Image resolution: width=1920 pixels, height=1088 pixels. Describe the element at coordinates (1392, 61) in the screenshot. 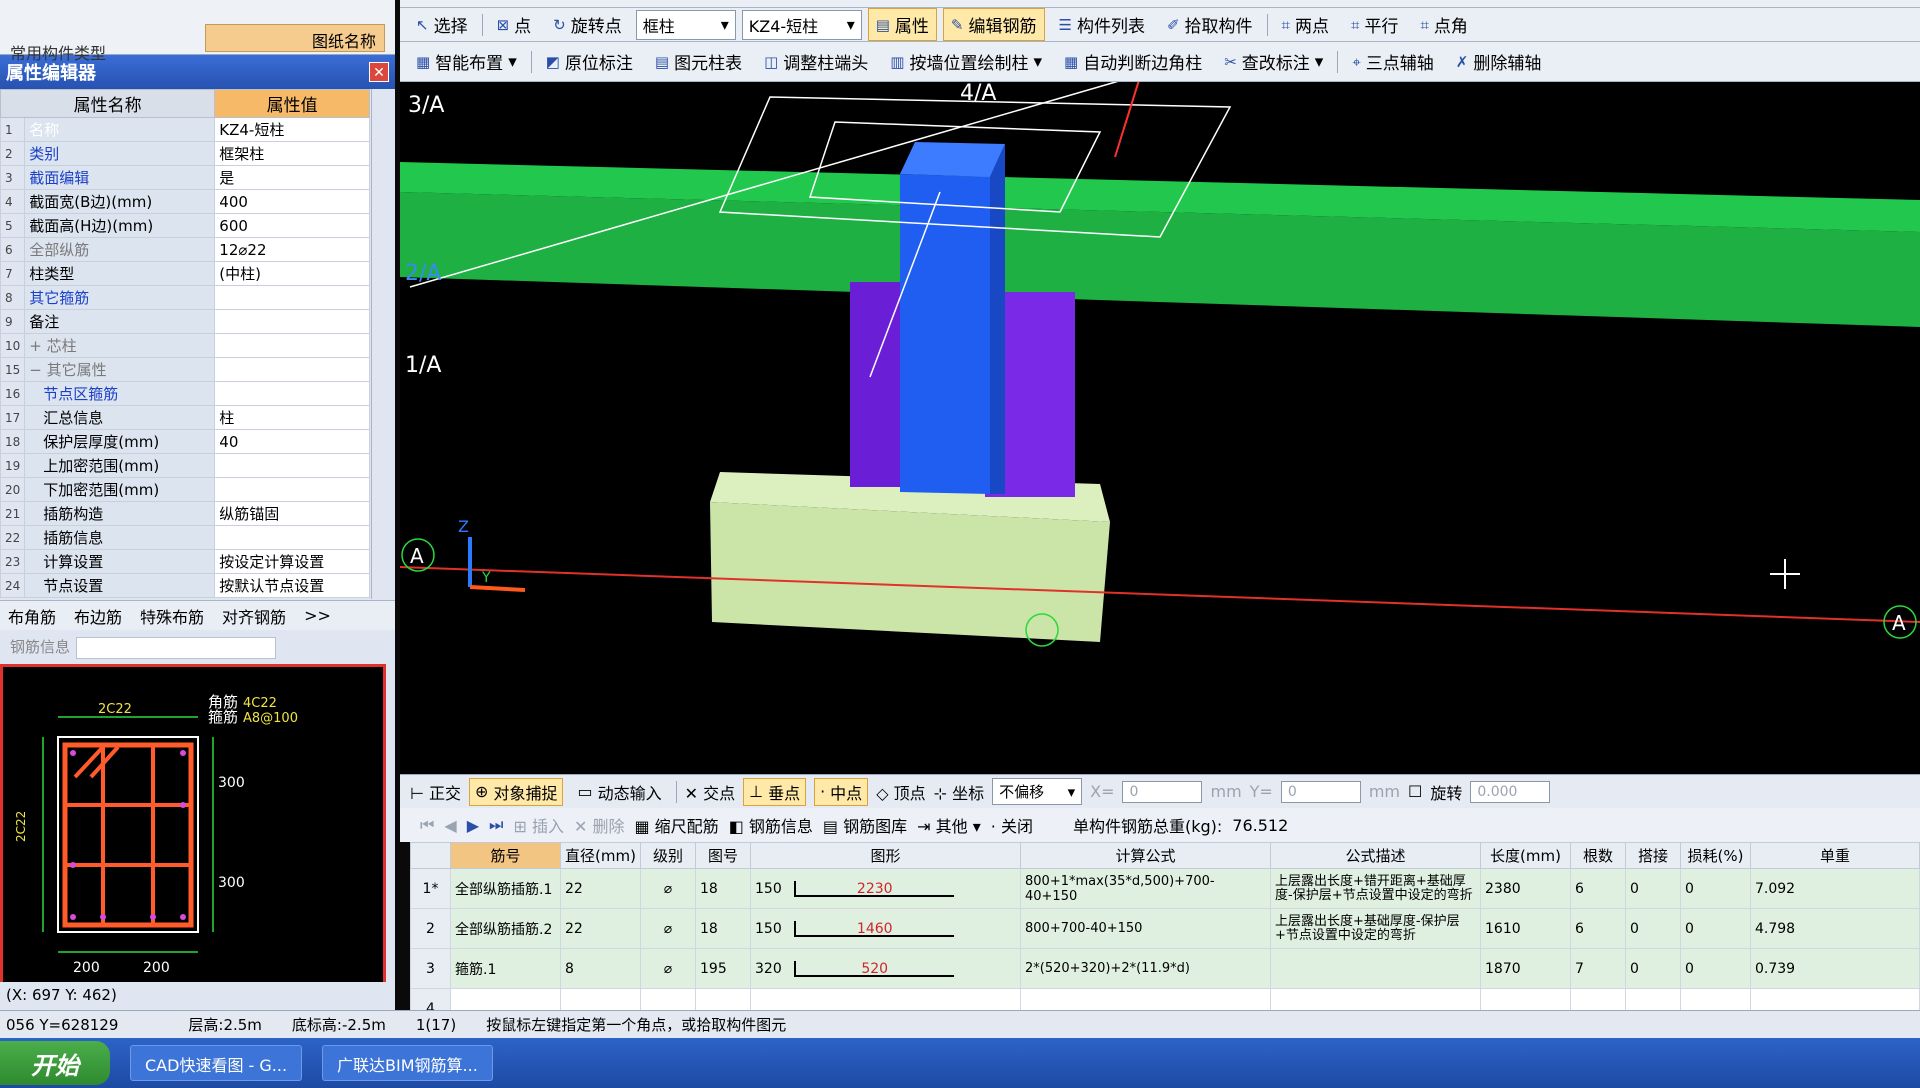

I see `three-point-axis-button: ⌖ 三点辅轴` at that location.